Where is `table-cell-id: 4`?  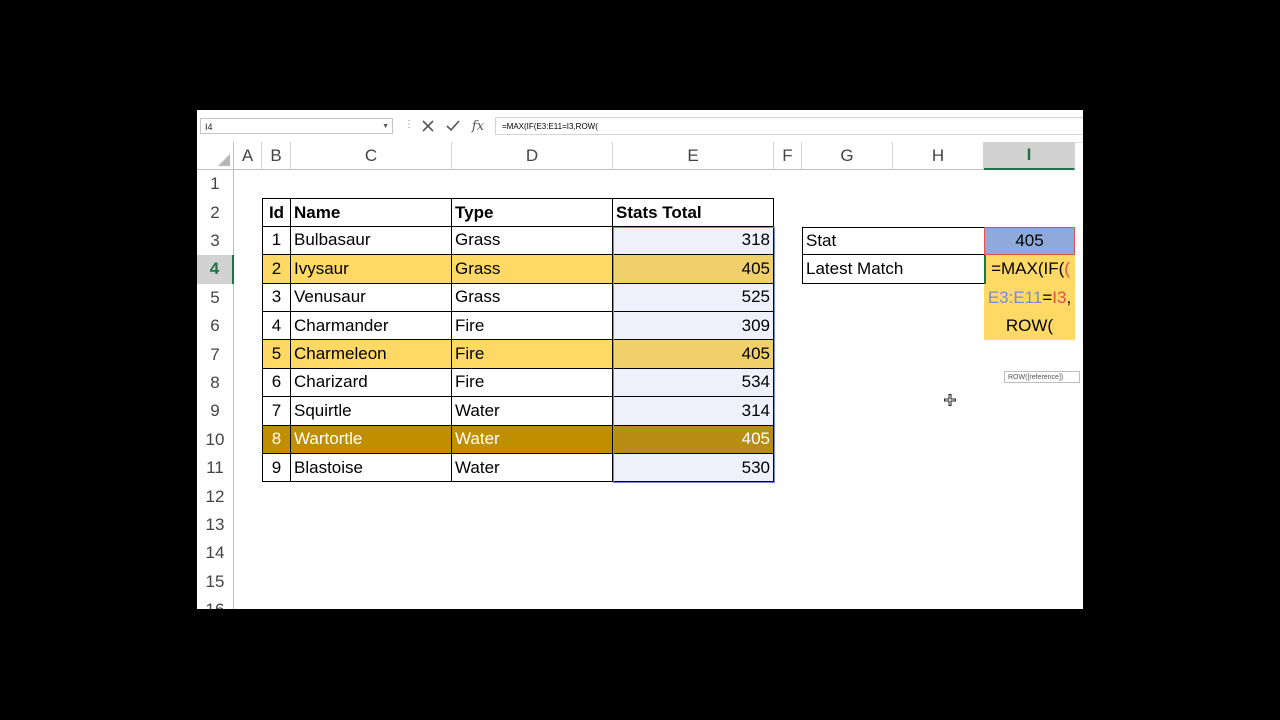
table-cell-id: 4 is located at coordinates (276, 326).